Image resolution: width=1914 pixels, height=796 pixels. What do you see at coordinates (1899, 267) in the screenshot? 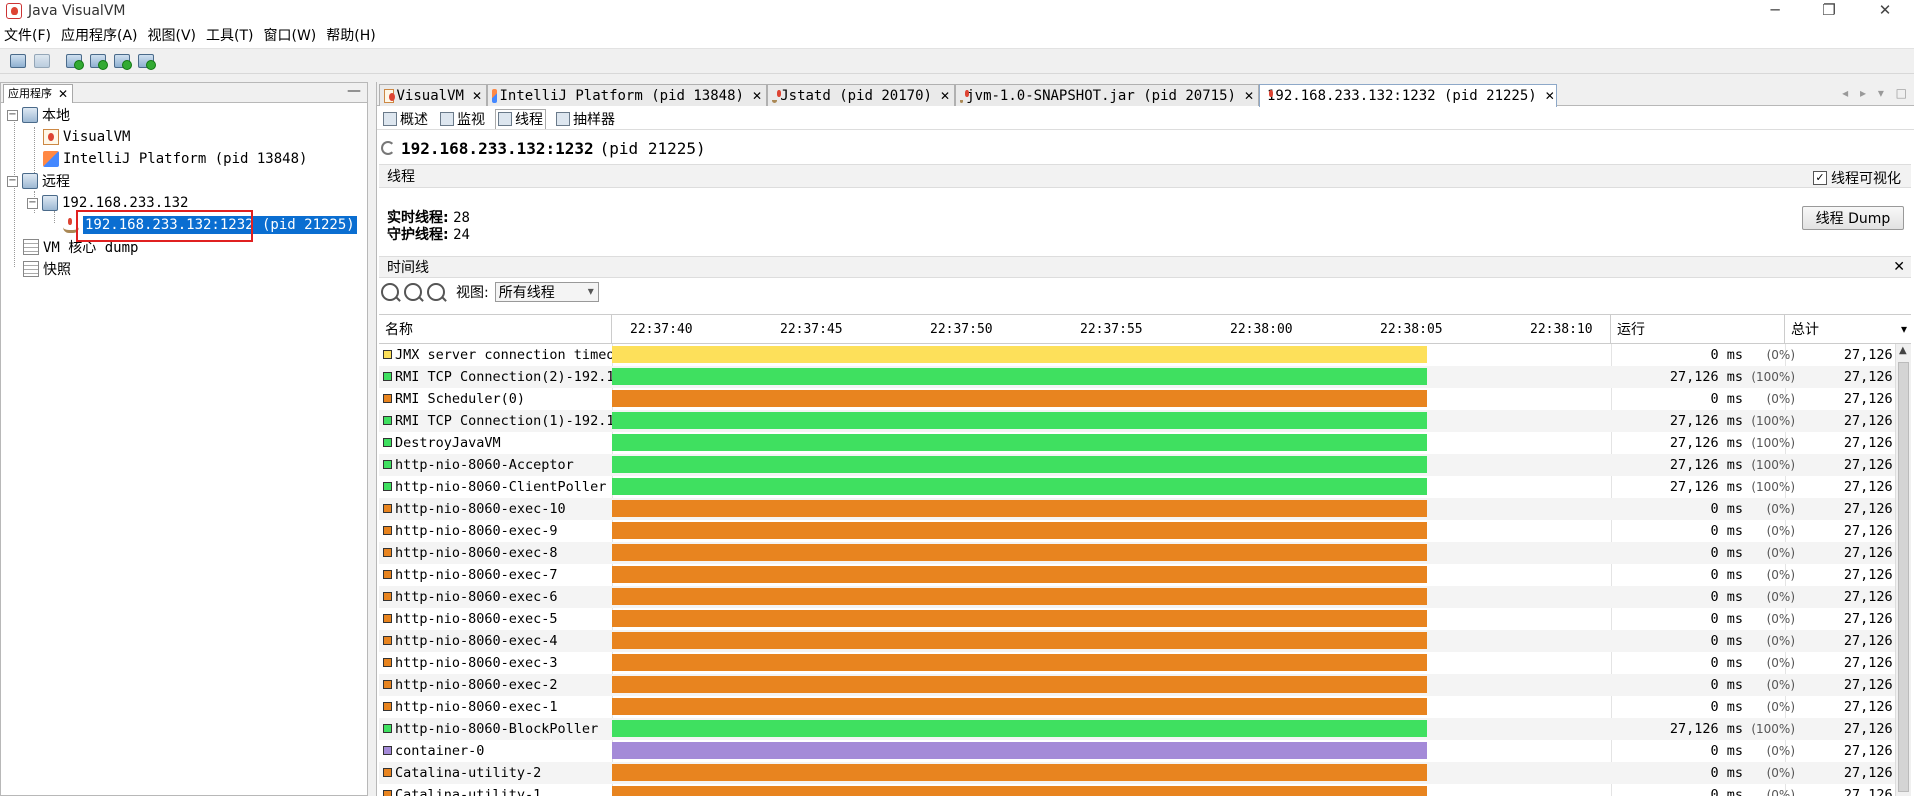
I see `close-timeline-icon: ✕` at bounding box center [1899, 267].